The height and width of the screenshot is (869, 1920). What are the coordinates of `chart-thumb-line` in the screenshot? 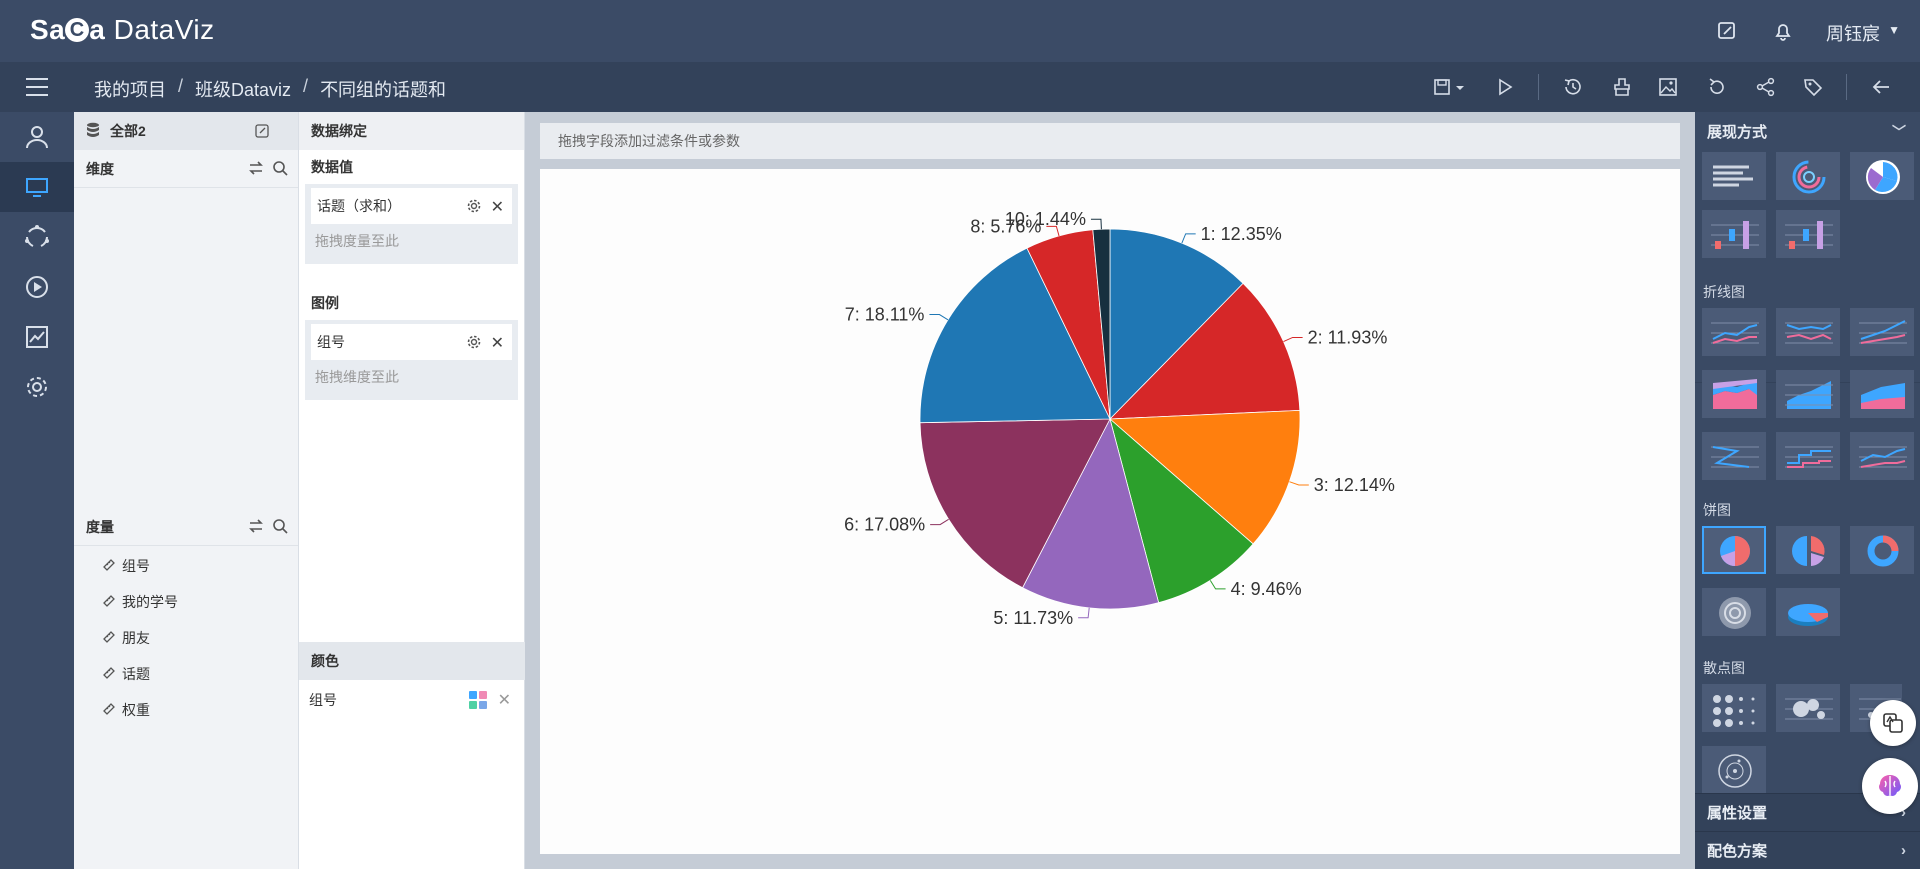 It's located at (1734, 332).